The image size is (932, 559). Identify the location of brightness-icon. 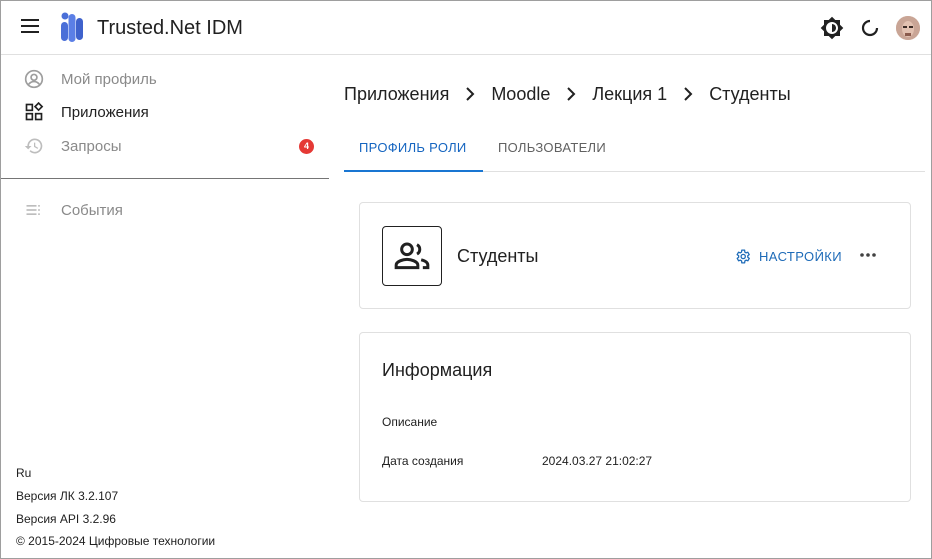
(832, 28).